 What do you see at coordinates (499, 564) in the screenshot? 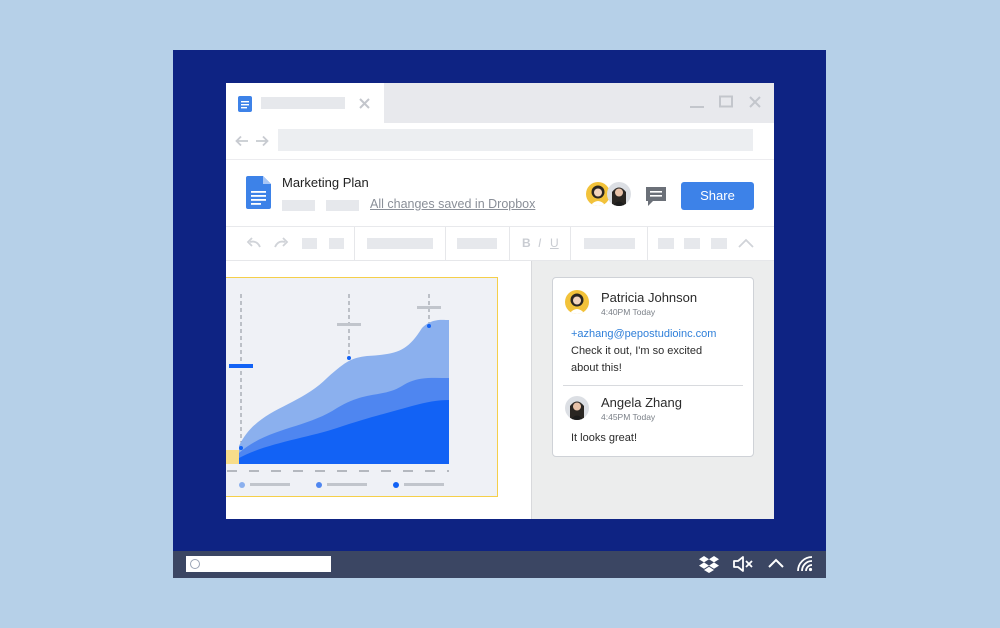
I see `taskbar` at bounding box center [499, 564].